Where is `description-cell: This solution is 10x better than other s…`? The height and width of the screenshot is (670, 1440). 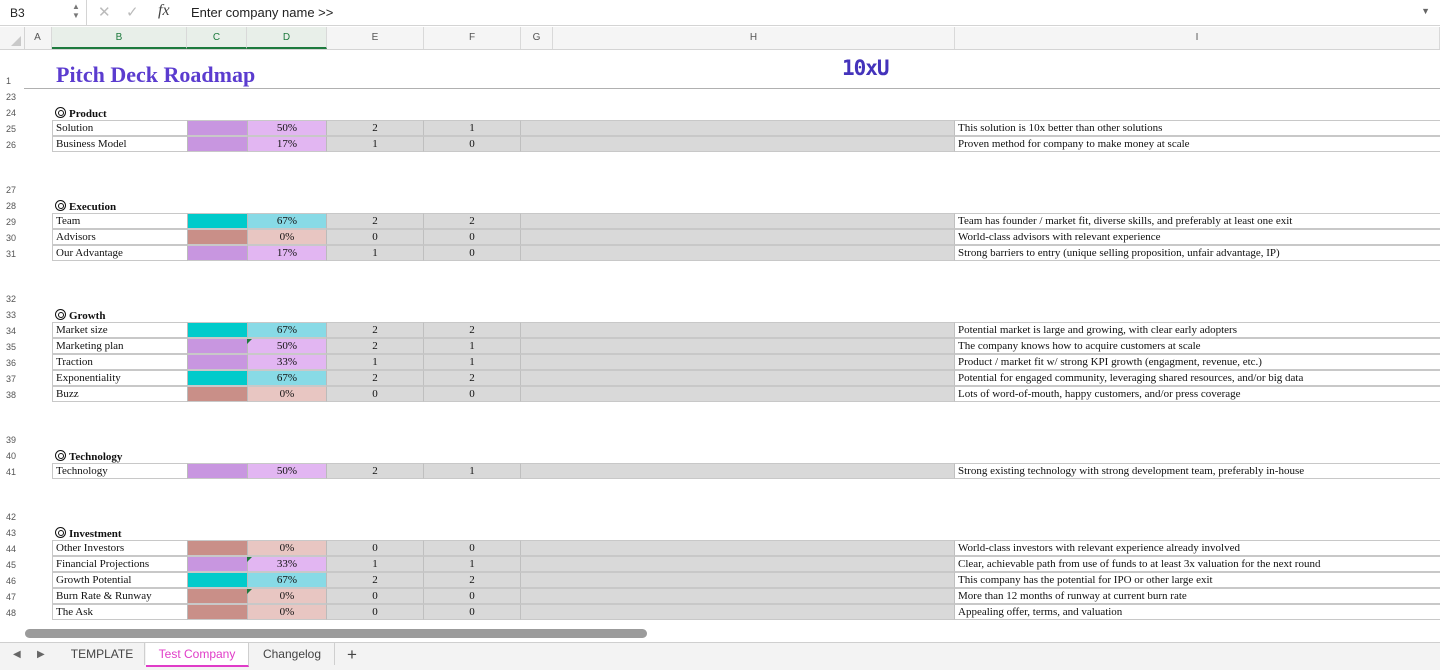 description-cell: This solution is 10x better than other s… is located at coordinates (1197, 128).